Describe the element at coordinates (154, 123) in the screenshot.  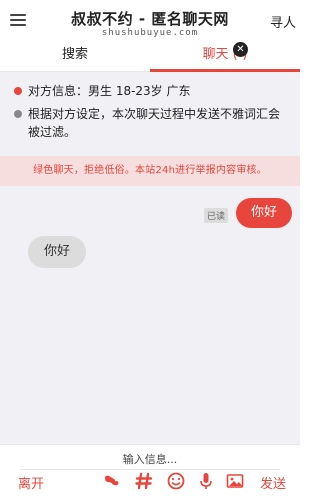
I see `filter-notice-text: 根据对方设定，本次聊天过程中发送不雅词汇会被过滤。` at that location.